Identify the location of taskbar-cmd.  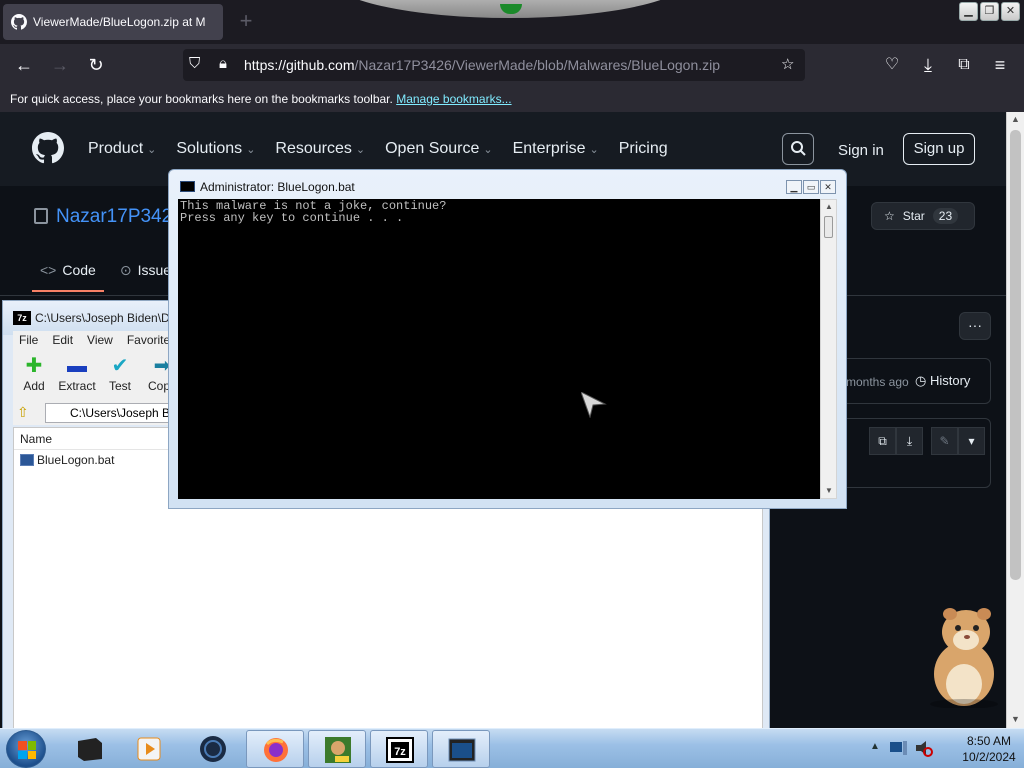
(461, 749).